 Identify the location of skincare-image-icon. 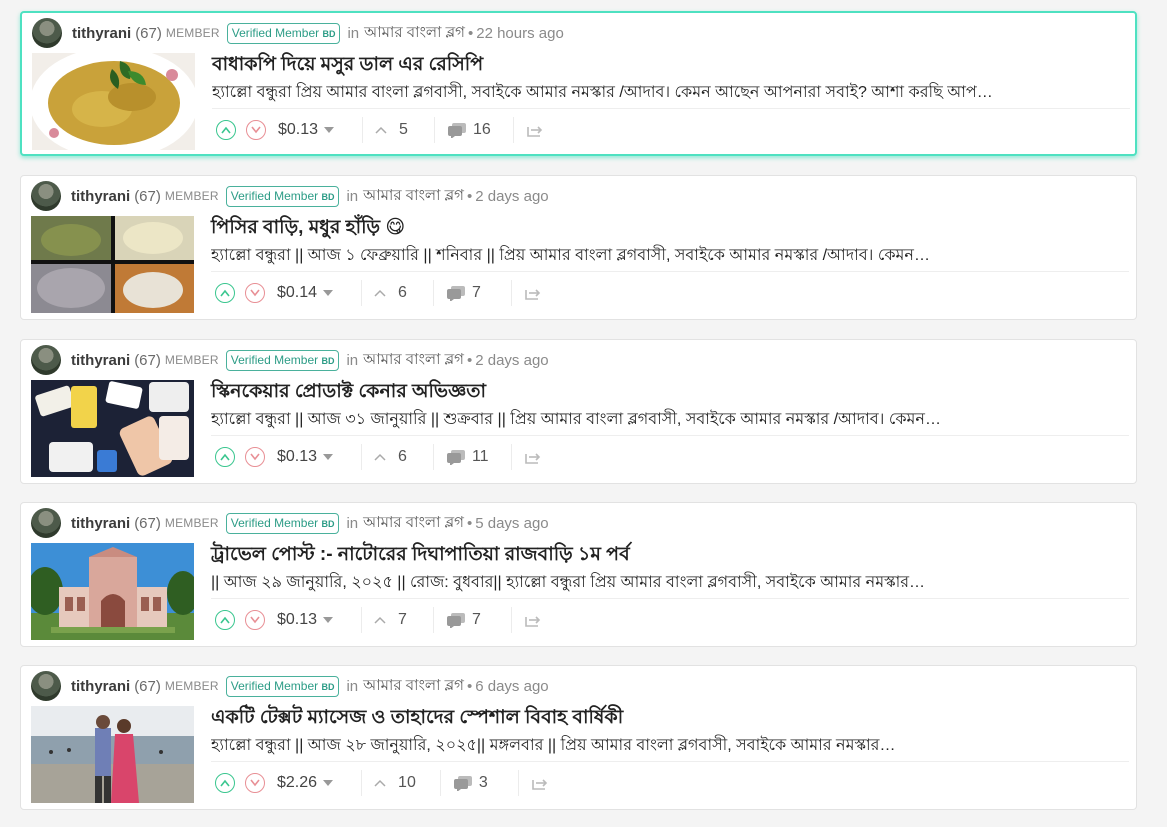
(112, 428).